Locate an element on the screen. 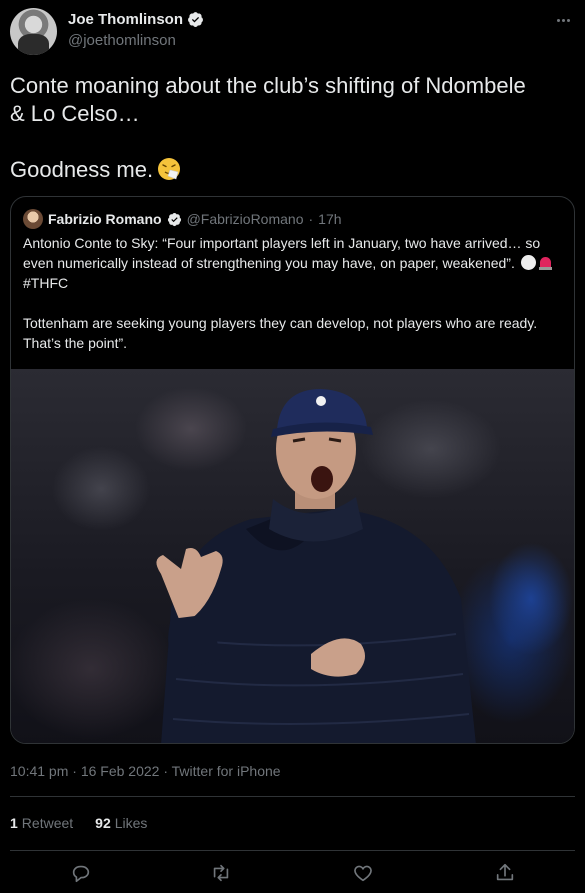  quoted-author-handle: @FabrizioRomano is located at coordinates (245, 219).